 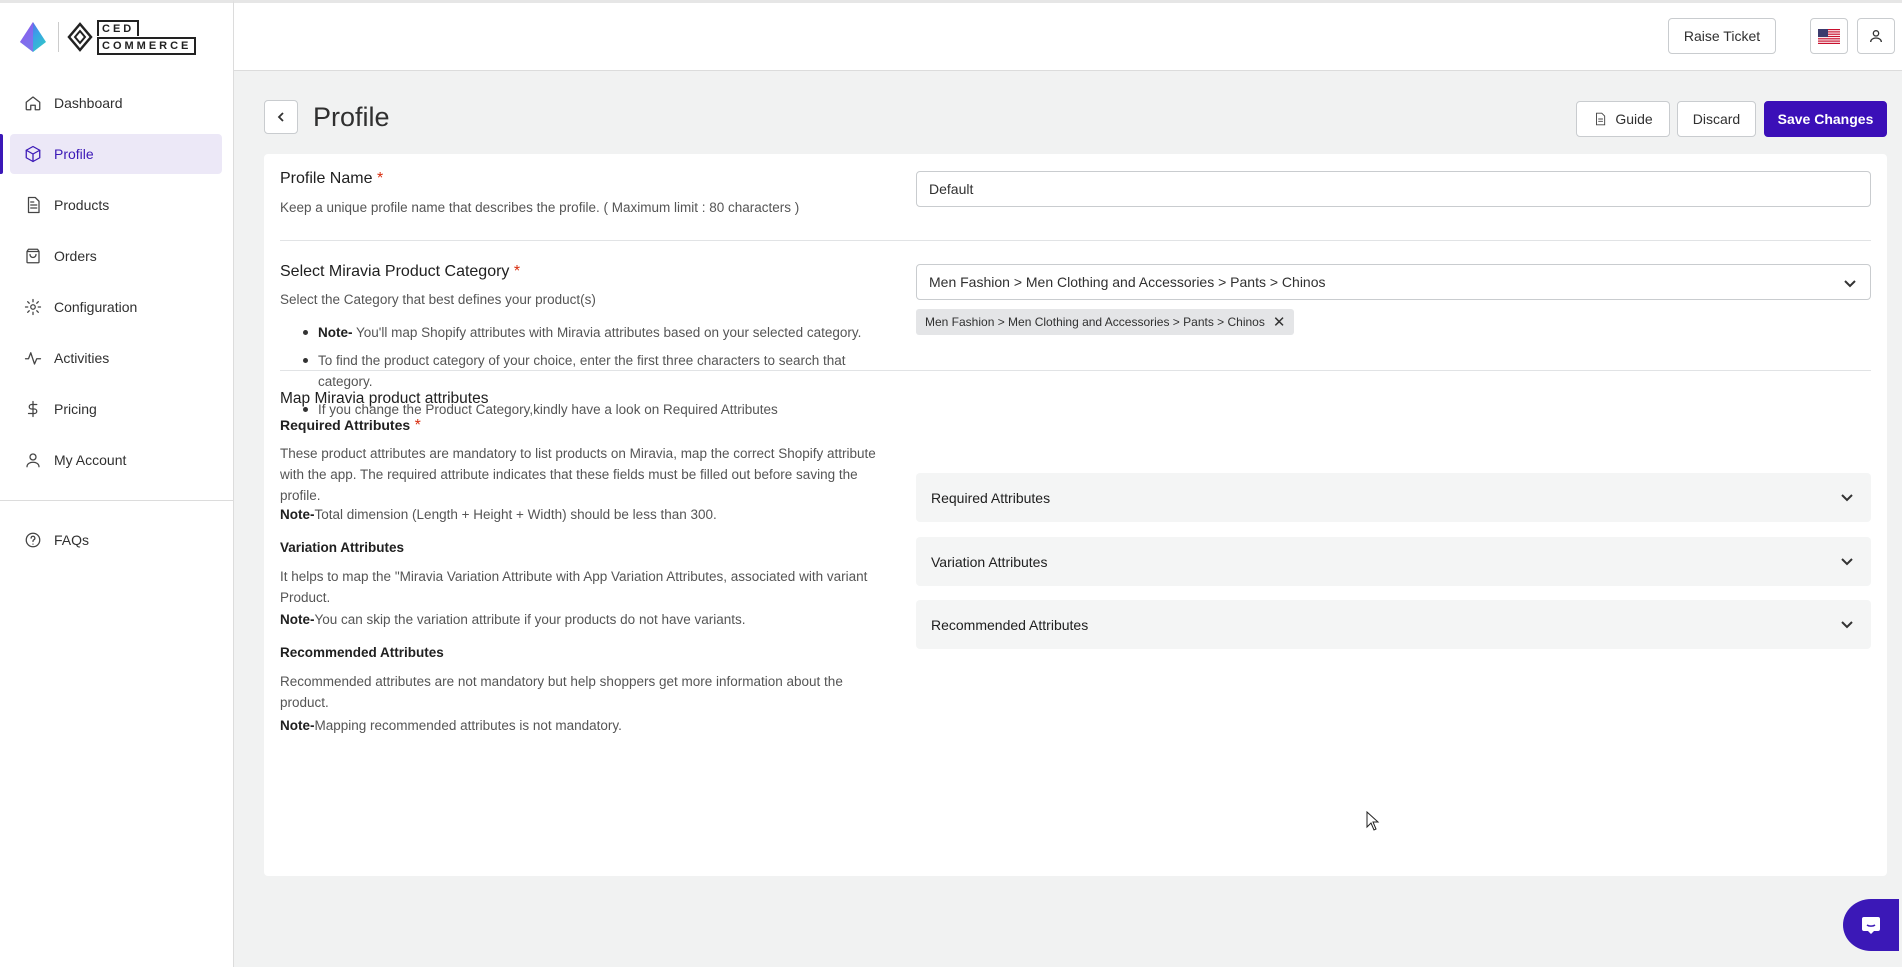 I want to click on variation-attributes-title: Variation Attributes, so click(x=342, y=547).